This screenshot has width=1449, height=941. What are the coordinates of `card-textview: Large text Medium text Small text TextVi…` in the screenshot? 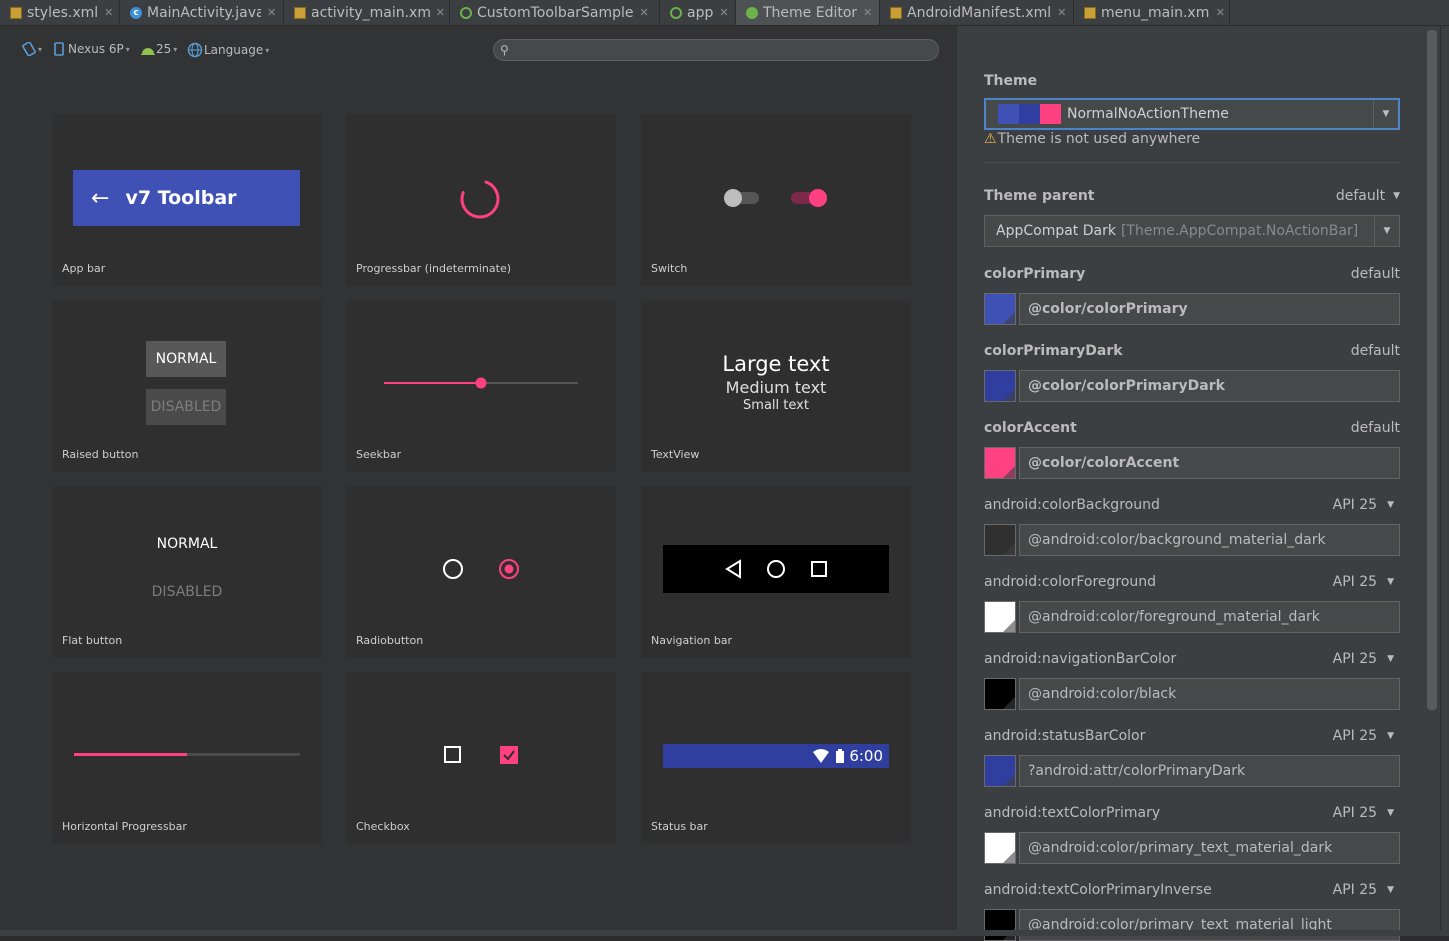 It's located at (776, 386).